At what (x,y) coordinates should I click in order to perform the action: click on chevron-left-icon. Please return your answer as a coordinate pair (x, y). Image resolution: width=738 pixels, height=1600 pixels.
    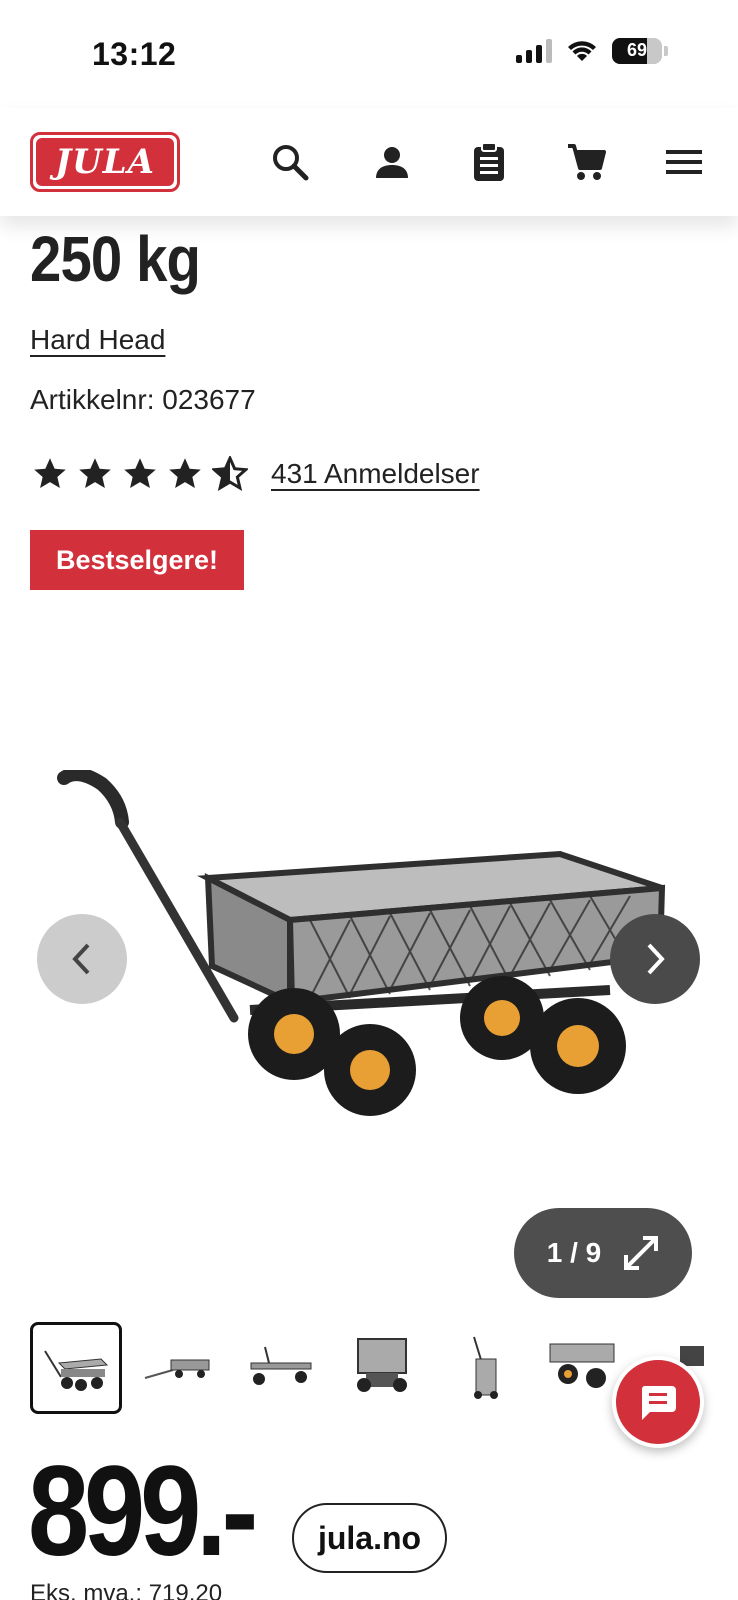
    Looking at the image, I should click on (81, 959).